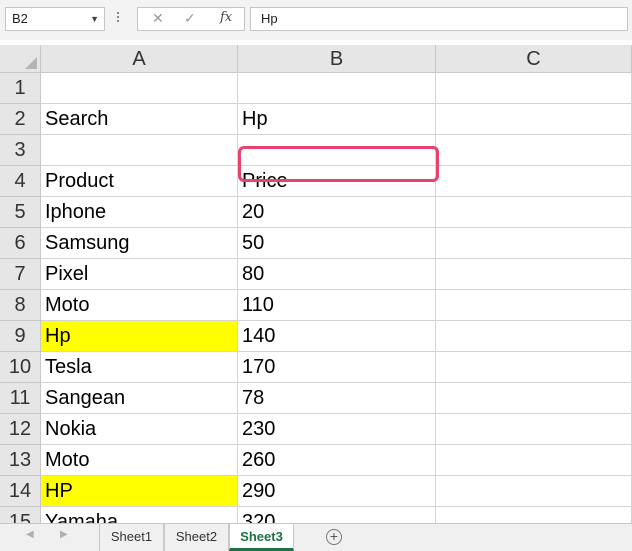  I want to click on cell-c6, so click(534, 243).